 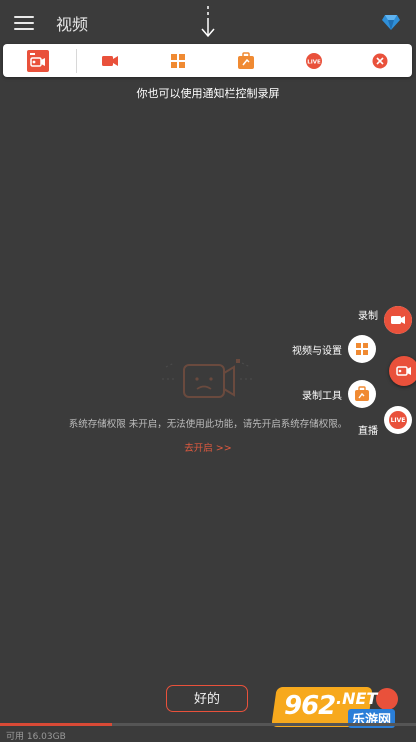 I want to click on watermark-domain: .NET, so click(x=357, y=698).